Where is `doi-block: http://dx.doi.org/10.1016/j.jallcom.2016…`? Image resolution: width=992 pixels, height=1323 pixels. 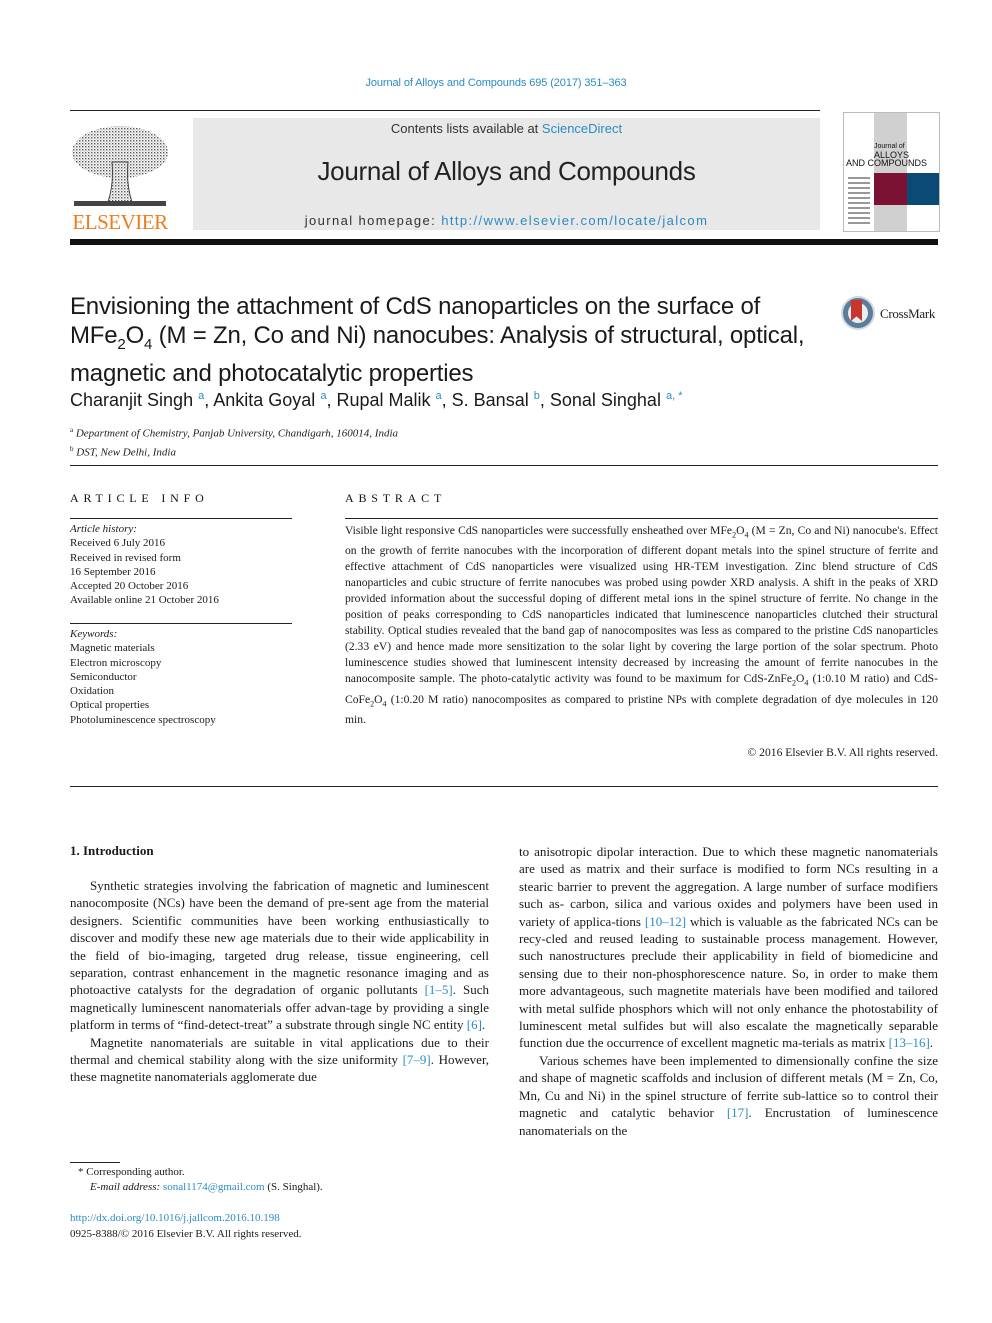
doi-block: http://dx.doi.org/10.1016/j.jallcom.2016… is located at coordinates (186, 1226).